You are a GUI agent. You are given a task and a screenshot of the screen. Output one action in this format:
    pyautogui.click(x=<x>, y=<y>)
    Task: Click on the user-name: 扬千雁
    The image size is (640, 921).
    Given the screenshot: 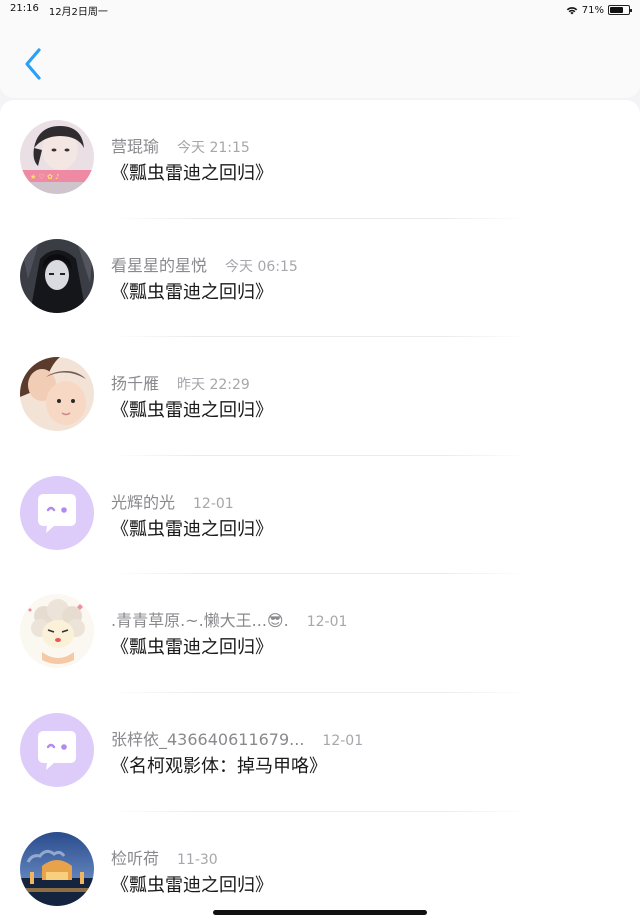 What is the action you would take?
    pyautogui.click(x=135, y=382)
    